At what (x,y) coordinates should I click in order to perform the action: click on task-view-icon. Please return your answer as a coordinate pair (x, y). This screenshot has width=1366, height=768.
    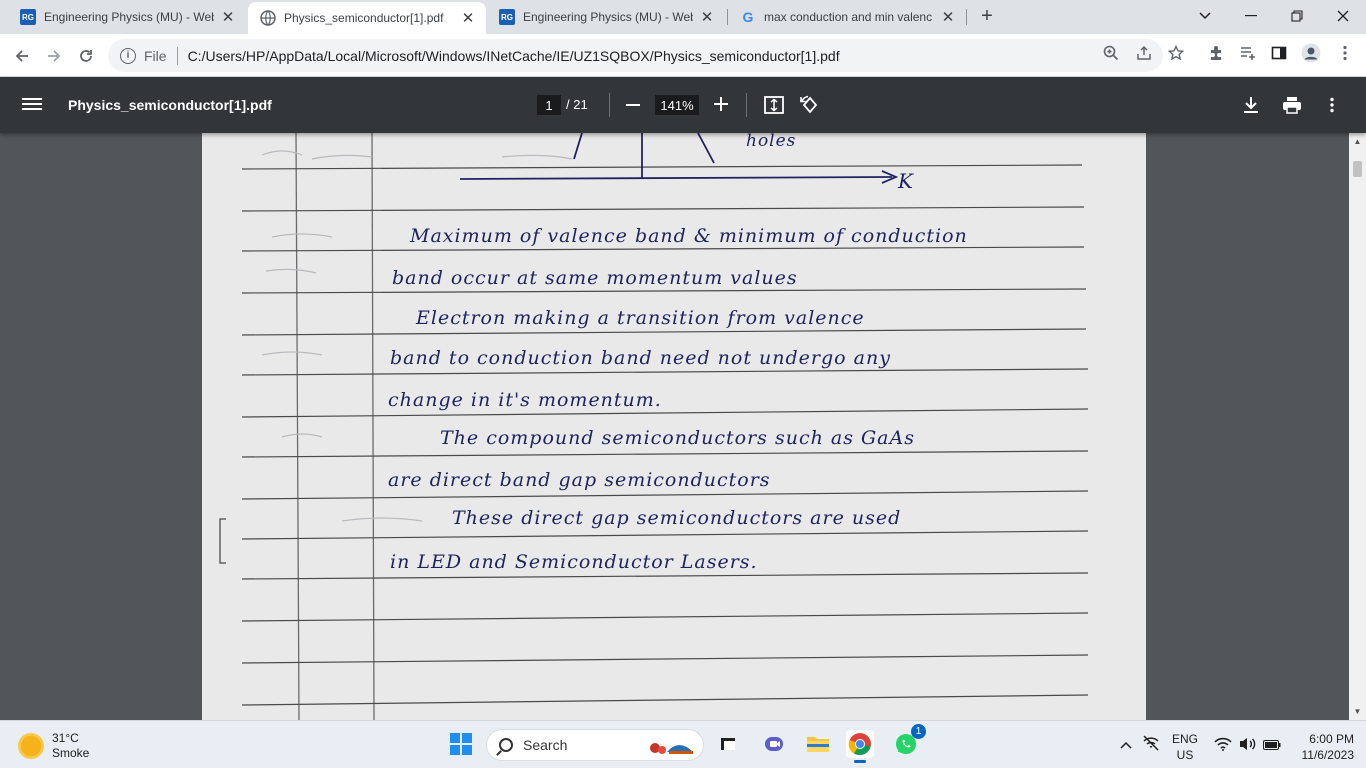
    Looking at the image, I should click on (728, 744).